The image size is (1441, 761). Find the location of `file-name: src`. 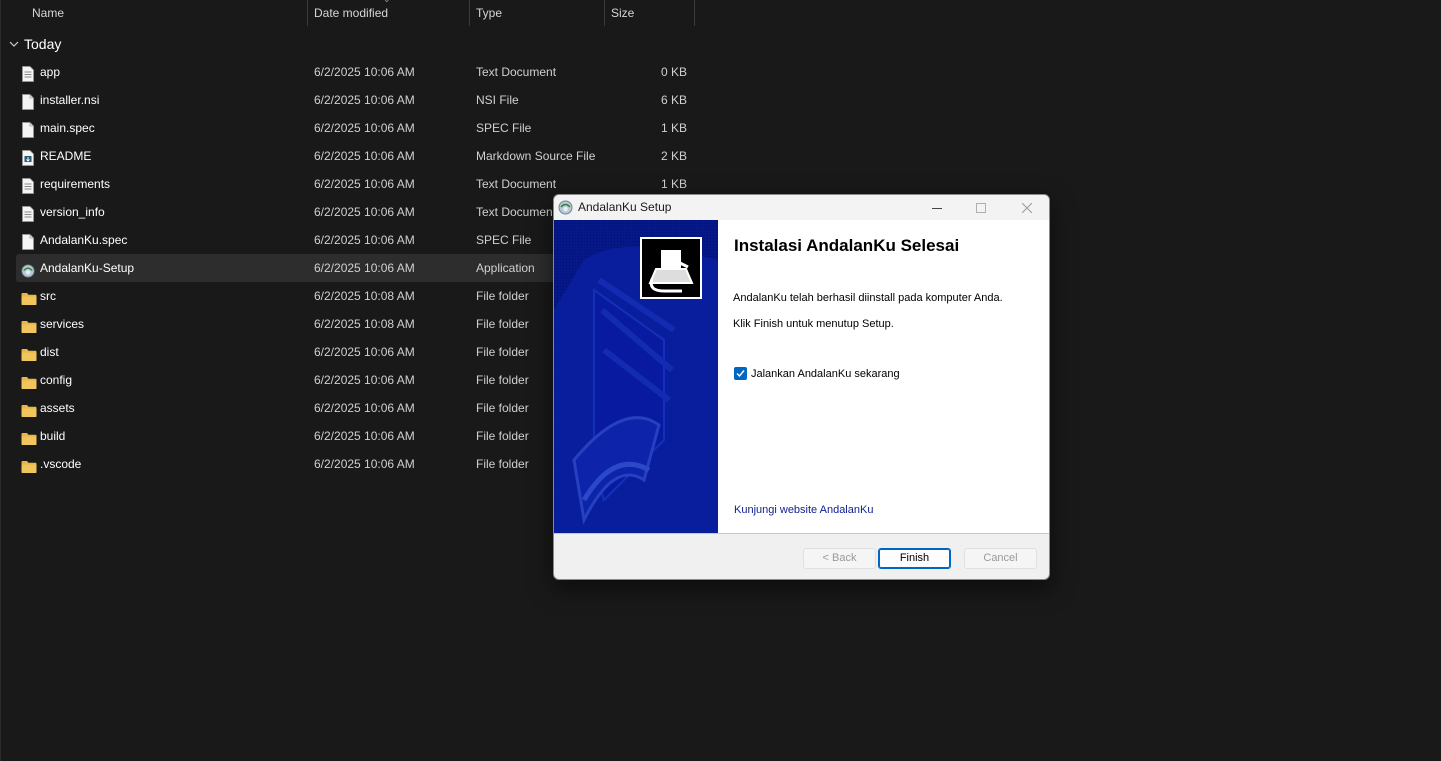

file-name: src is located at coordinates (48, 296).